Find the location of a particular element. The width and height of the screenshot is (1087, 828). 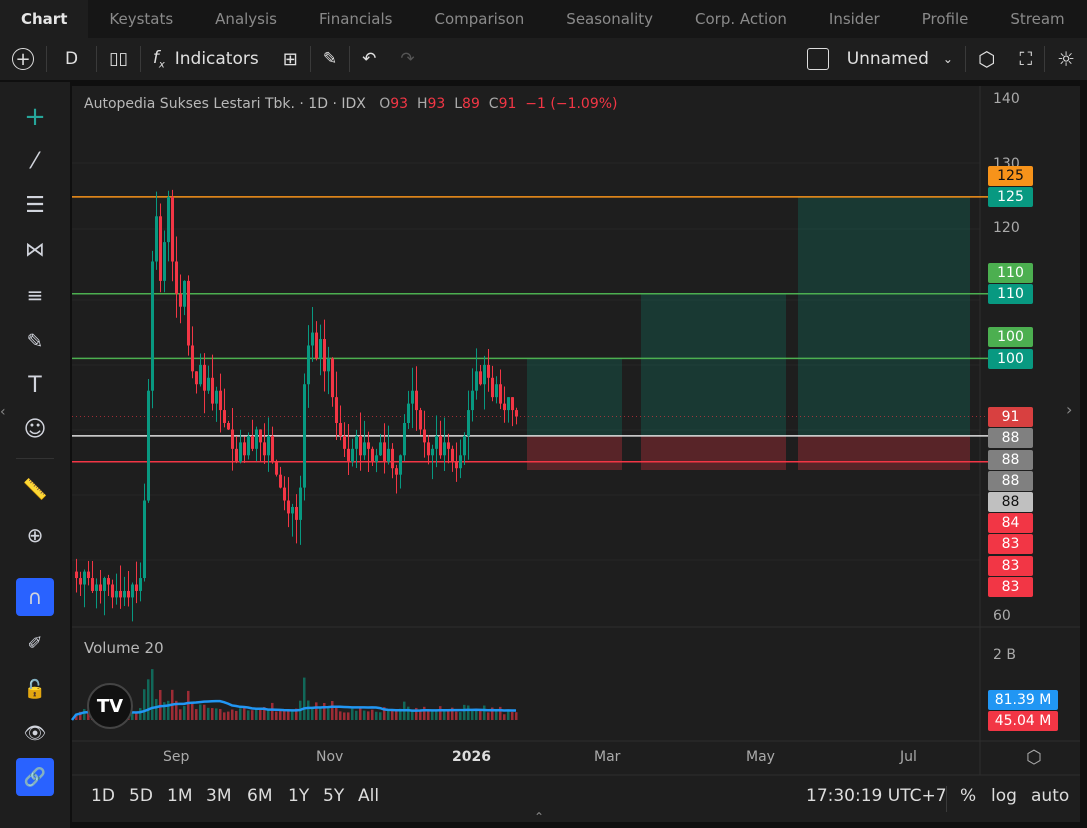

log-toggle: log is located at coordinates (1004, 796).